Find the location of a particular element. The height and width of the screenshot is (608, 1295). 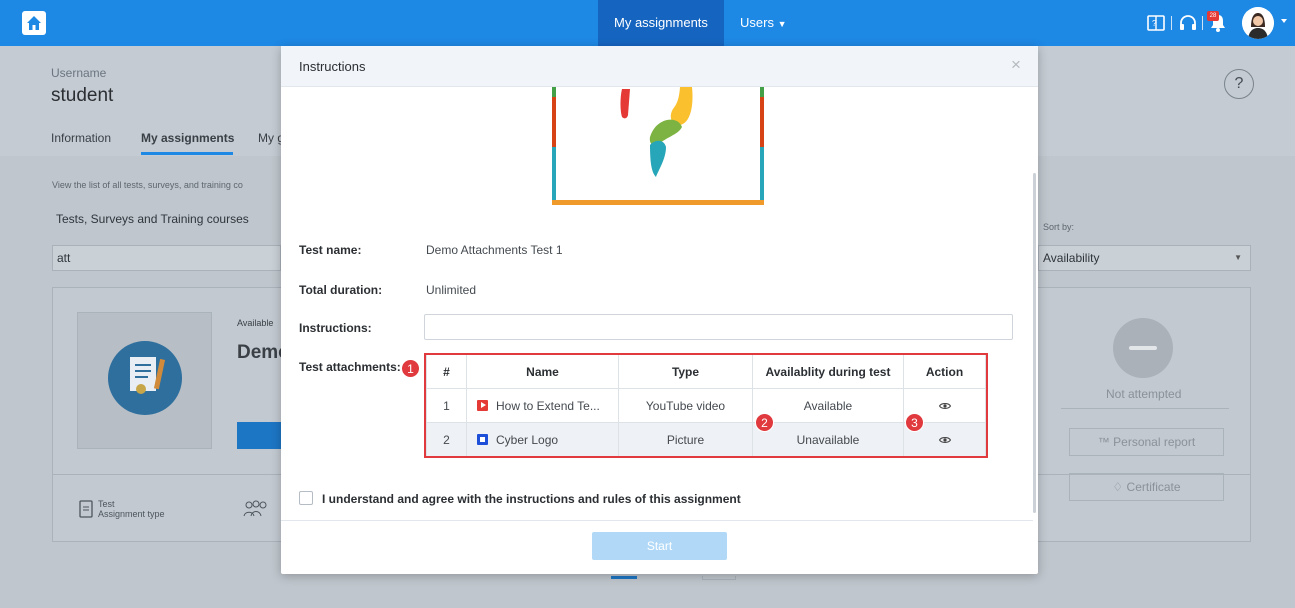

bar-chart-icon: ™ is located at coordinates (1103, 442).